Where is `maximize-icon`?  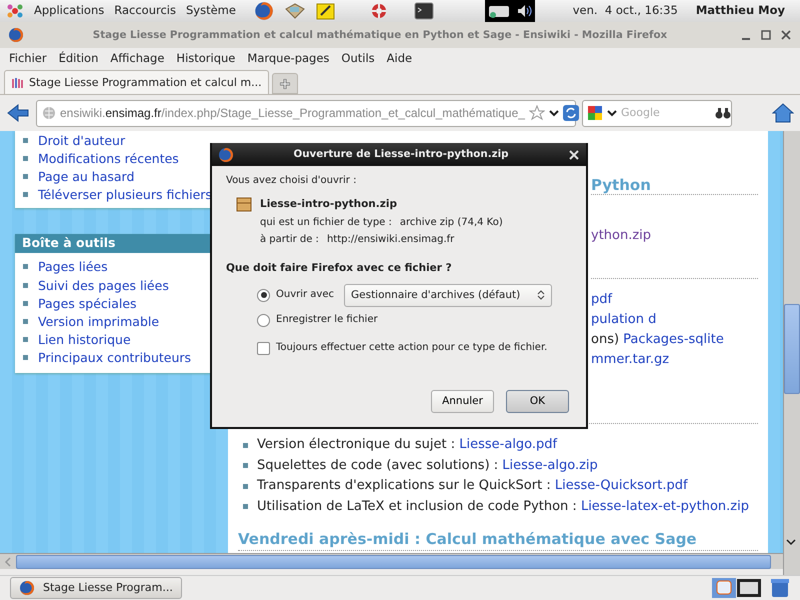
maximize-icon is located at coordinates (766, 35).